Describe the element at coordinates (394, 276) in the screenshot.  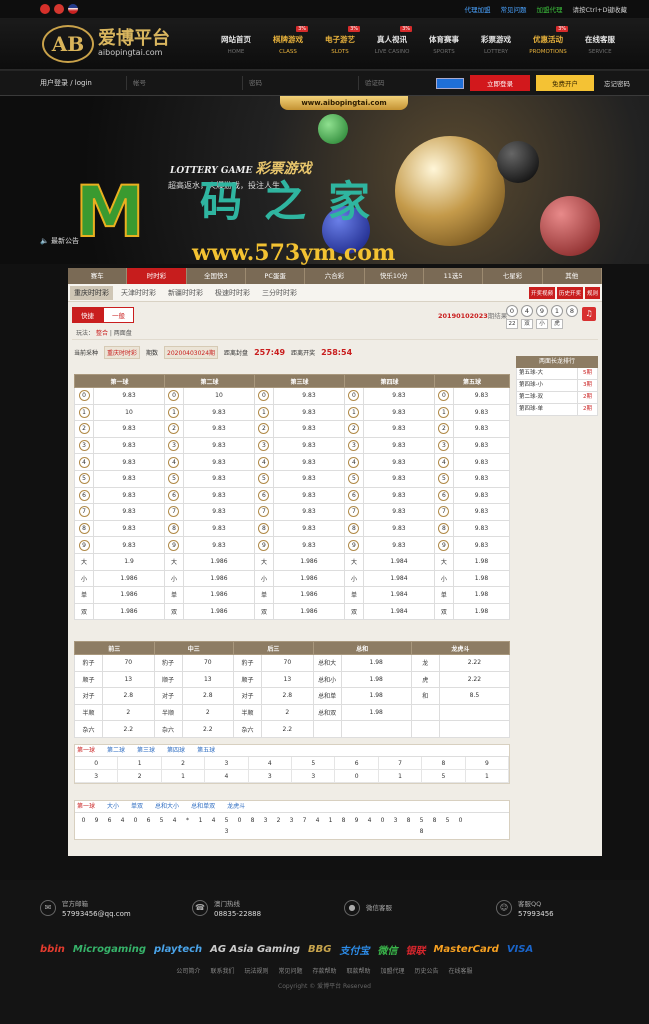
I see `tab-happy10: 快乐10分` at that location.